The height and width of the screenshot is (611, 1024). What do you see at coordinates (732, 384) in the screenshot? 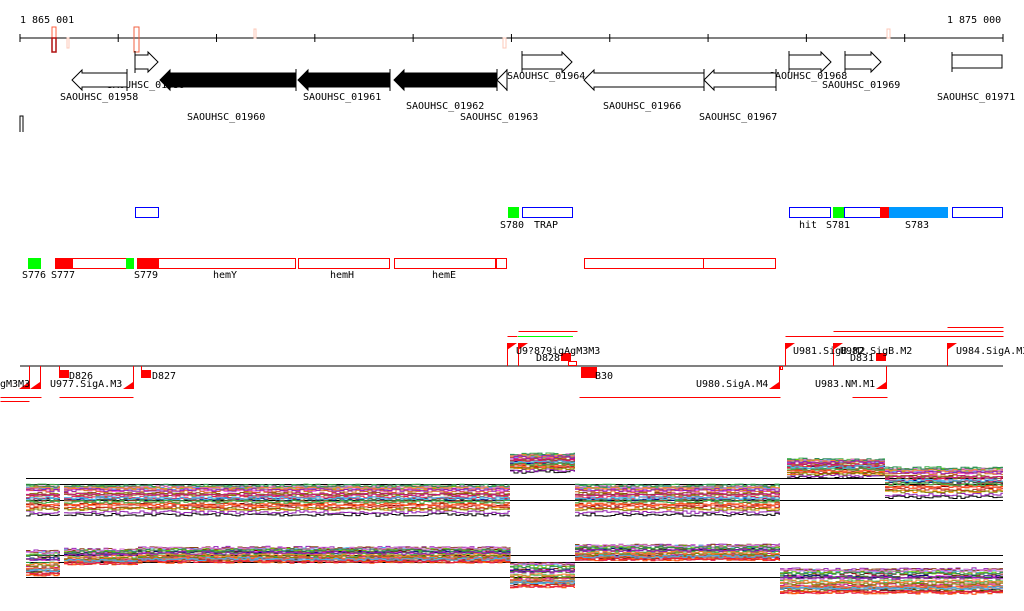
I see `regulatory-label: U980.SigA.M4` at bounding box center [732, 384].